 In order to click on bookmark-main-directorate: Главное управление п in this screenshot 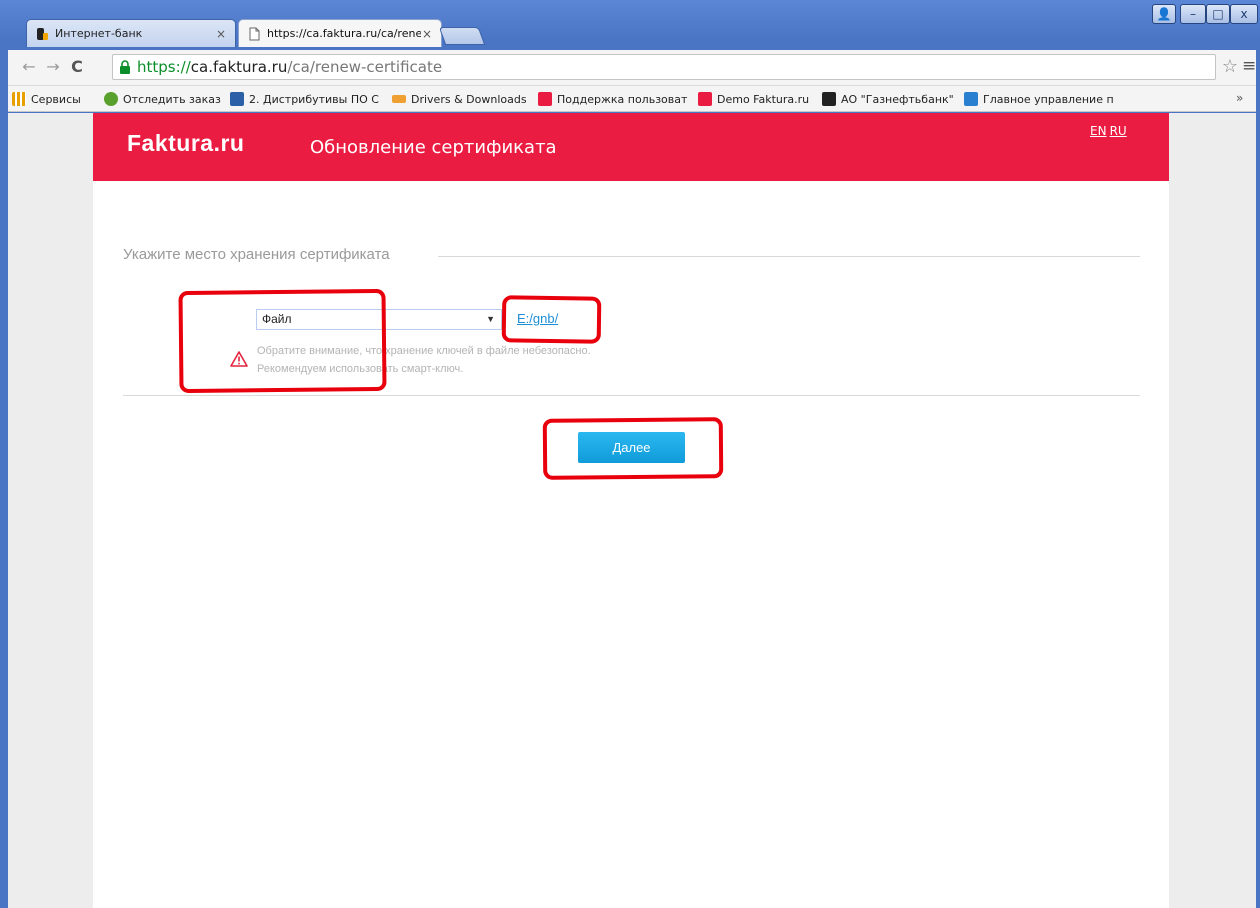, I will do `click(1041, 99)`.